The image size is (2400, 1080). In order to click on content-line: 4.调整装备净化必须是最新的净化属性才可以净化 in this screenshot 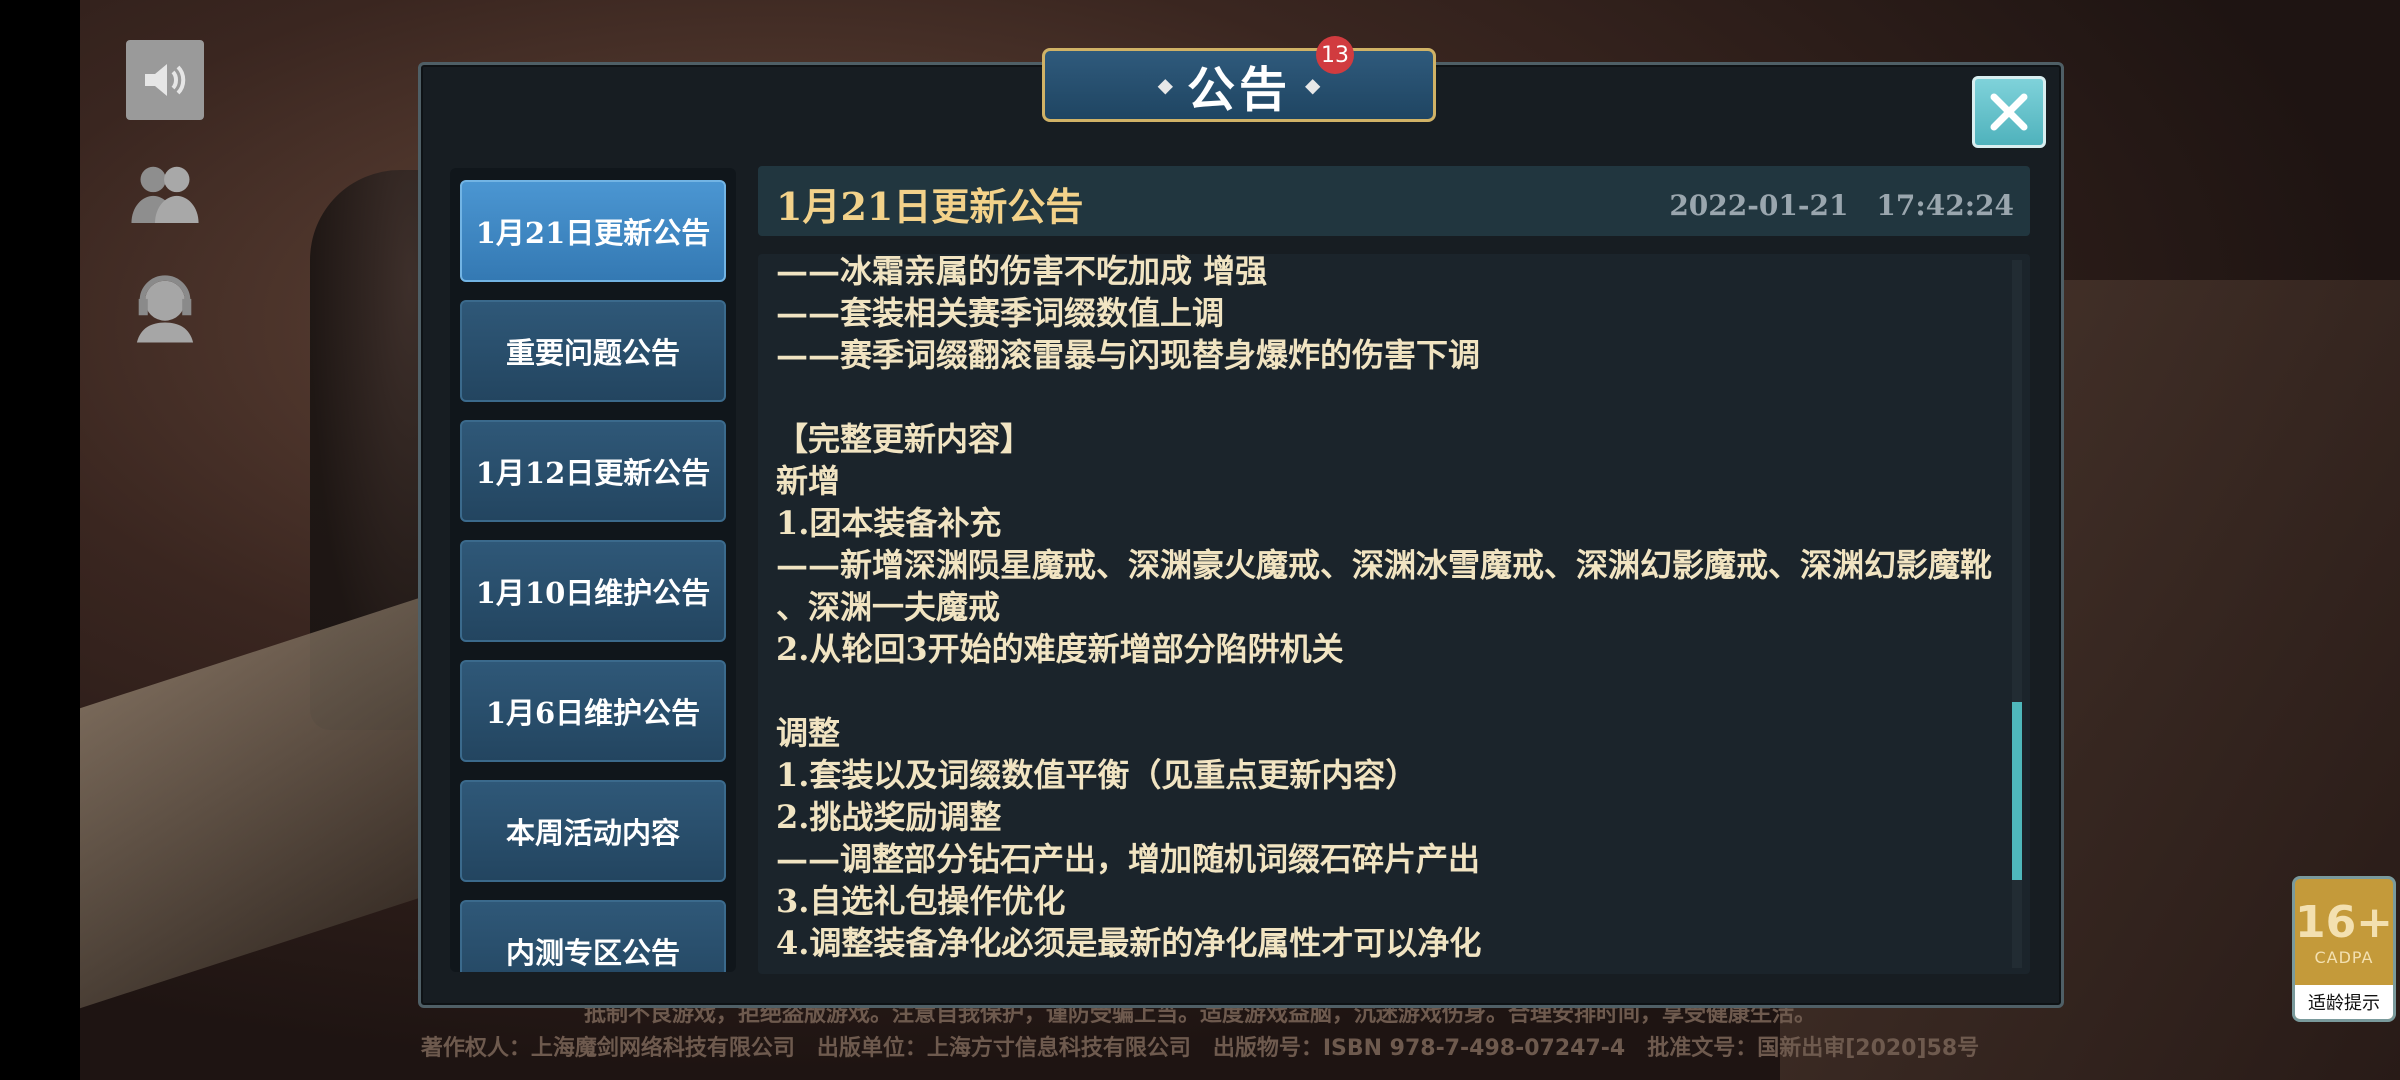, I will do `click(1129, 943)`.